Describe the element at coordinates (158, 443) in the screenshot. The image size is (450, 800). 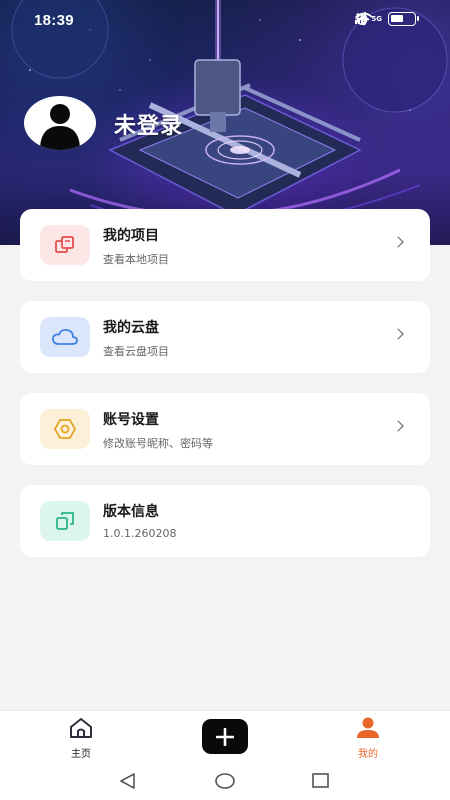
I see `menu-item-subtitle: 修改账号昵称、密码等` at that location.